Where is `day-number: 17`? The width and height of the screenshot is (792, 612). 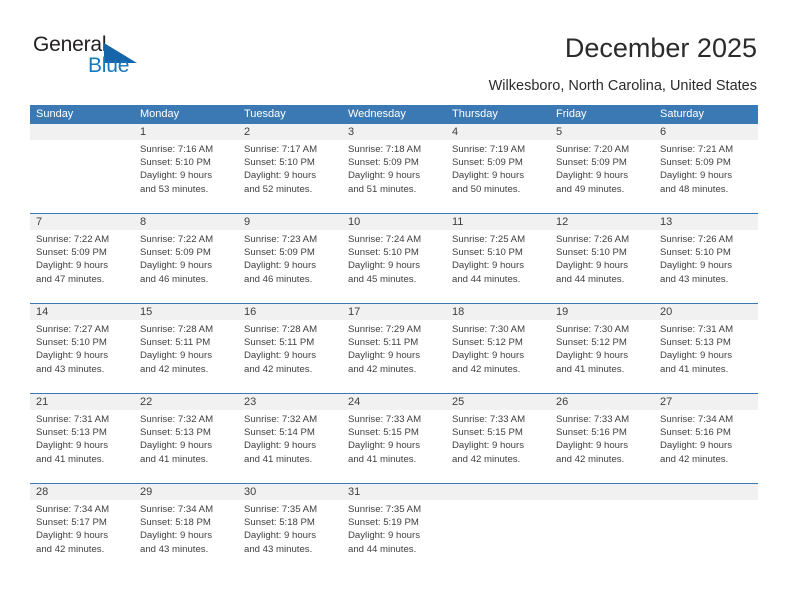 day-number: 17 is located at coordinates (394, 312).